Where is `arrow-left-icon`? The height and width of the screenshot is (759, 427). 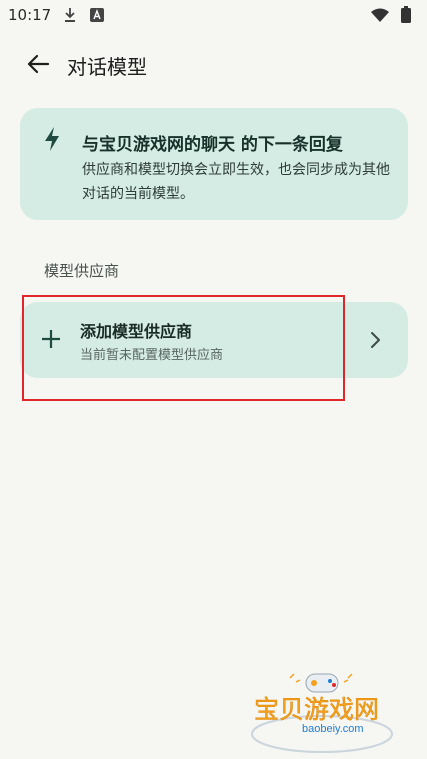
arrow-left-icon is located at coordinates (38, 64).